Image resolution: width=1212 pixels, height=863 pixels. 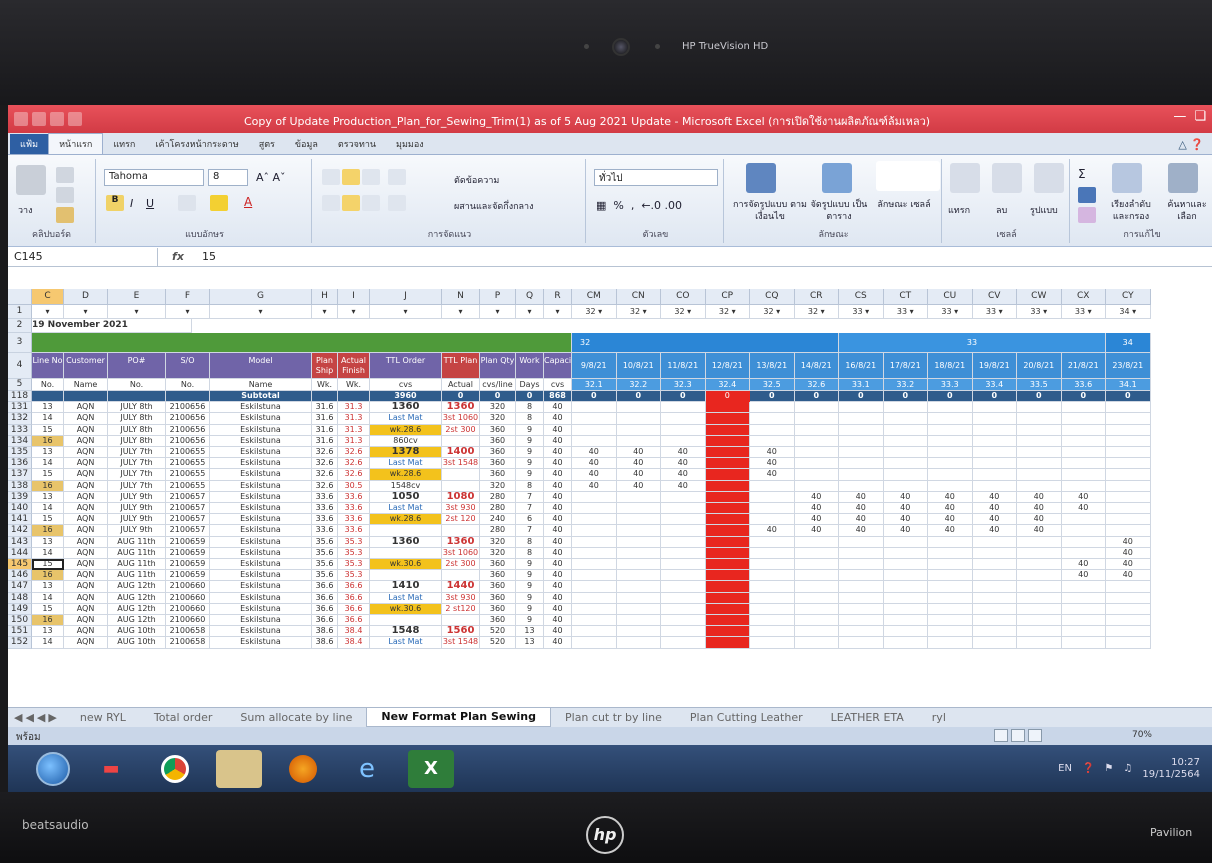 I want to click on table-cell: 2st 120, so click(x=461, y=520).